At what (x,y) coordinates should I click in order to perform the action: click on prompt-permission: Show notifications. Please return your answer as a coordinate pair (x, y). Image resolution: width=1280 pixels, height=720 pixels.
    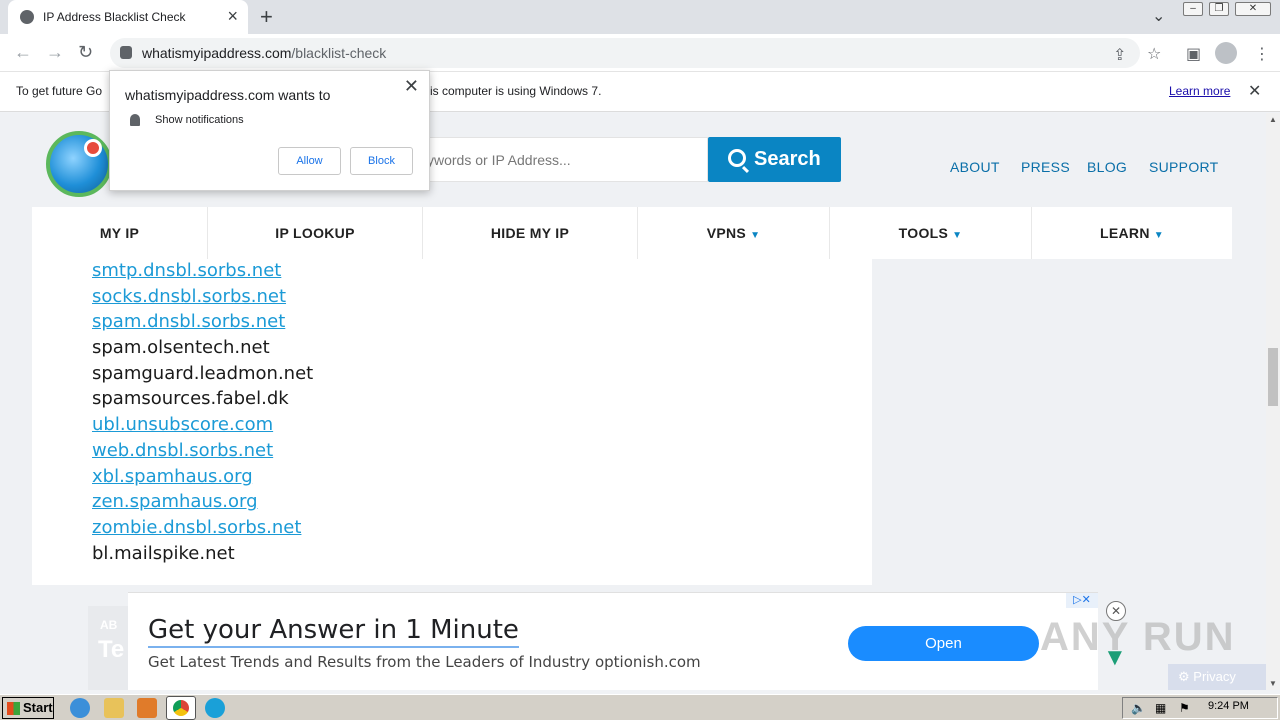
    Looking at the image, I should click on (199, 120).